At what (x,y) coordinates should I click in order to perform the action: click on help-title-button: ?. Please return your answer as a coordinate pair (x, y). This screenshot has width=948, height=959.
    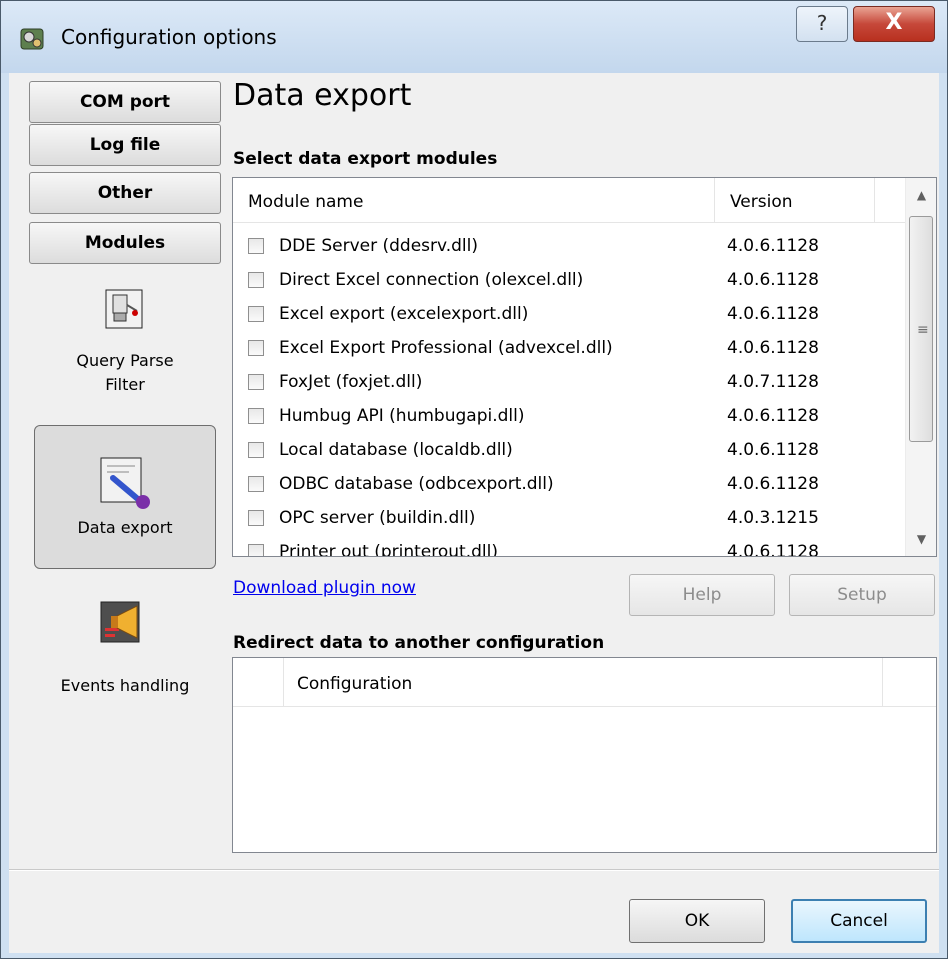
    Looking at the image, I should click on (822, 24).